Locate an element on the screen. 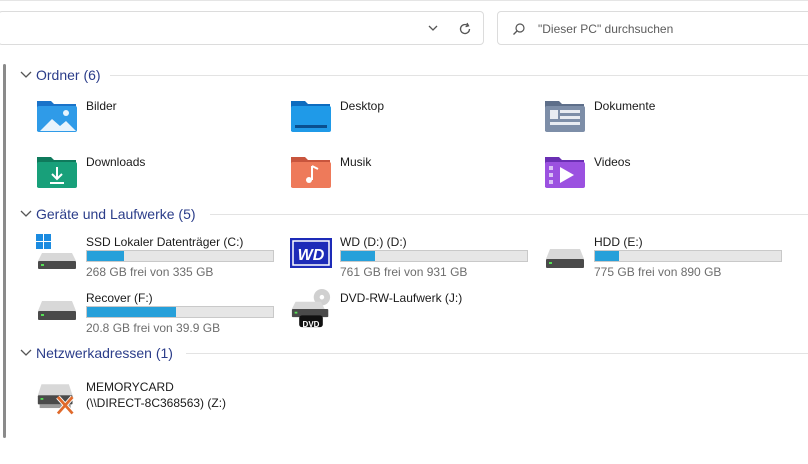 This screenshot has height=464, width=808. drive-item-e: HDD (E:) 775 GB frei von 890 GB is located at coordinates (669, 257).